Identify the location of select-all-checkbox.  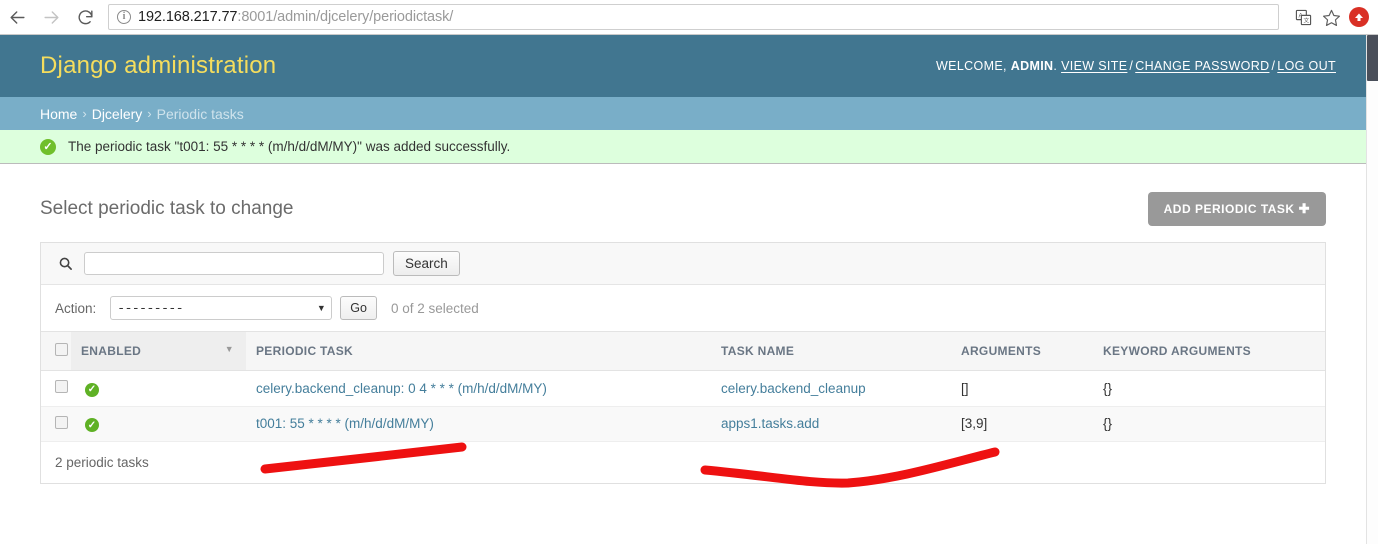
(61, 349).